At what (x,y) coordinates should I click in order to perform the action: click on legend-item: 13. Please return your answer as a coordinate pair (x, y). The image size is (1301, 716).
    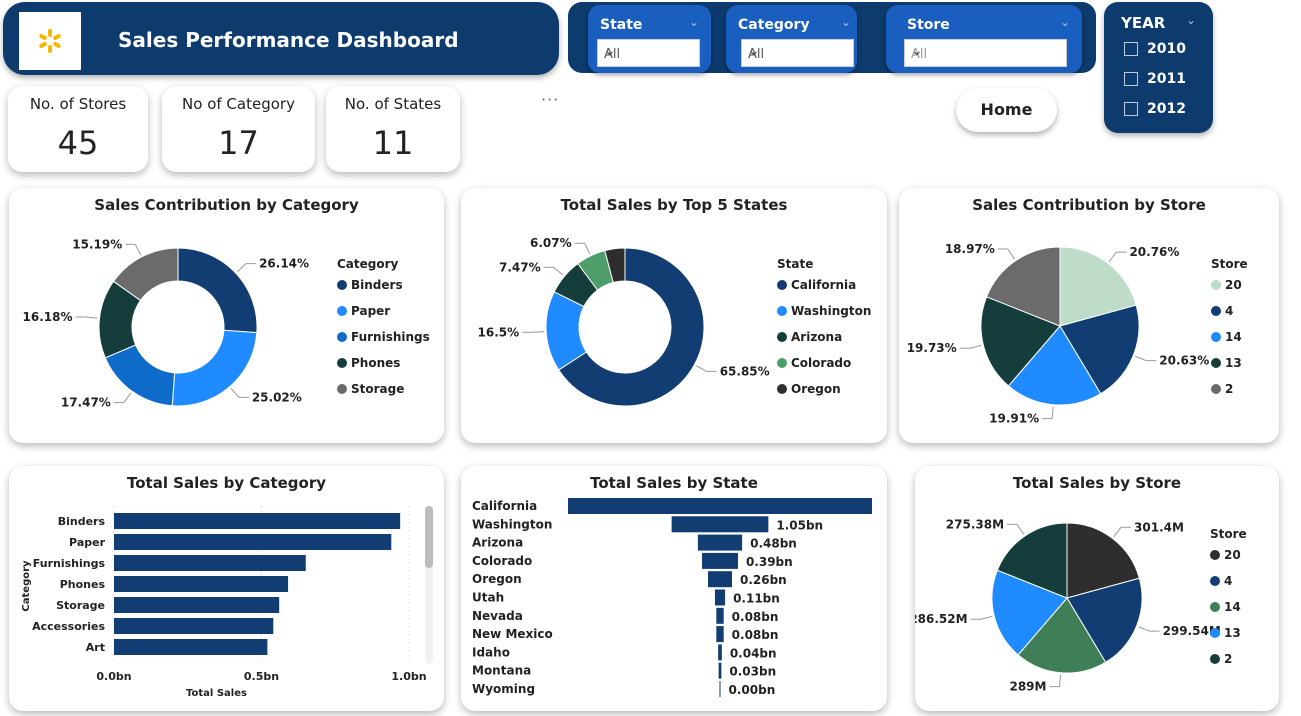
    Looking at the image, I should click on (1232, 633).